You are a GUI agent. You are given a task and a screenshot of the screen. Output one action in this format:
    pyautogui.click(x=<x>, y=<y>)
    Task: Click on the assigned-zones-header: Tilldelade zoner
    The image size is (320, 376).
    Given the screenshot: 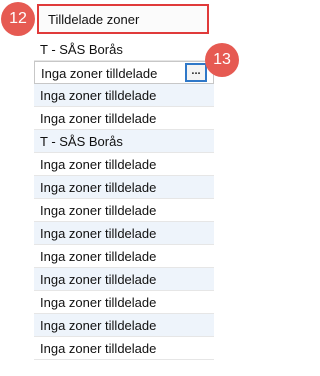 What is the action you would take?
    pyautogui.click(x=123, y=19)
    